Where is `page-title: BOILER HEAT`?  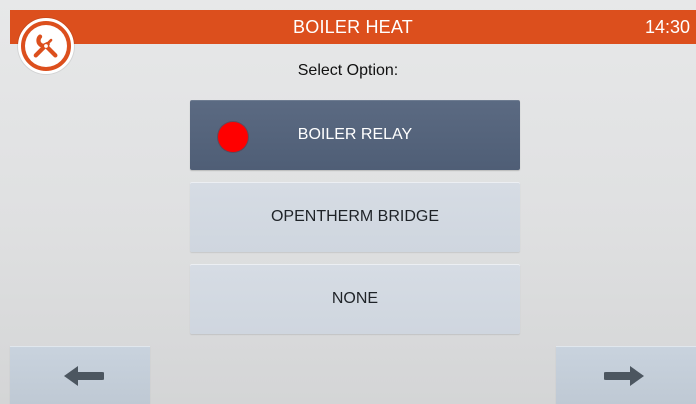 page-title: BOILER HEAT is located at coordinates (353, 27).